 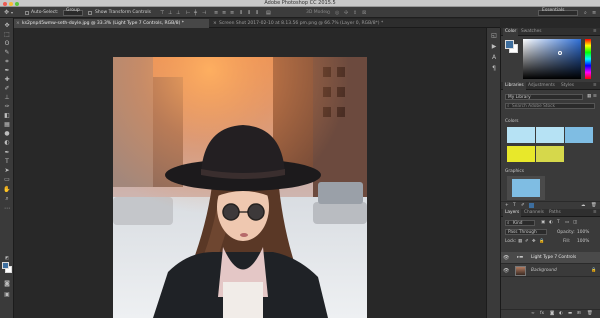 I want to click on history-brush-tool-icon: ✑, so click(x=7, y=106).